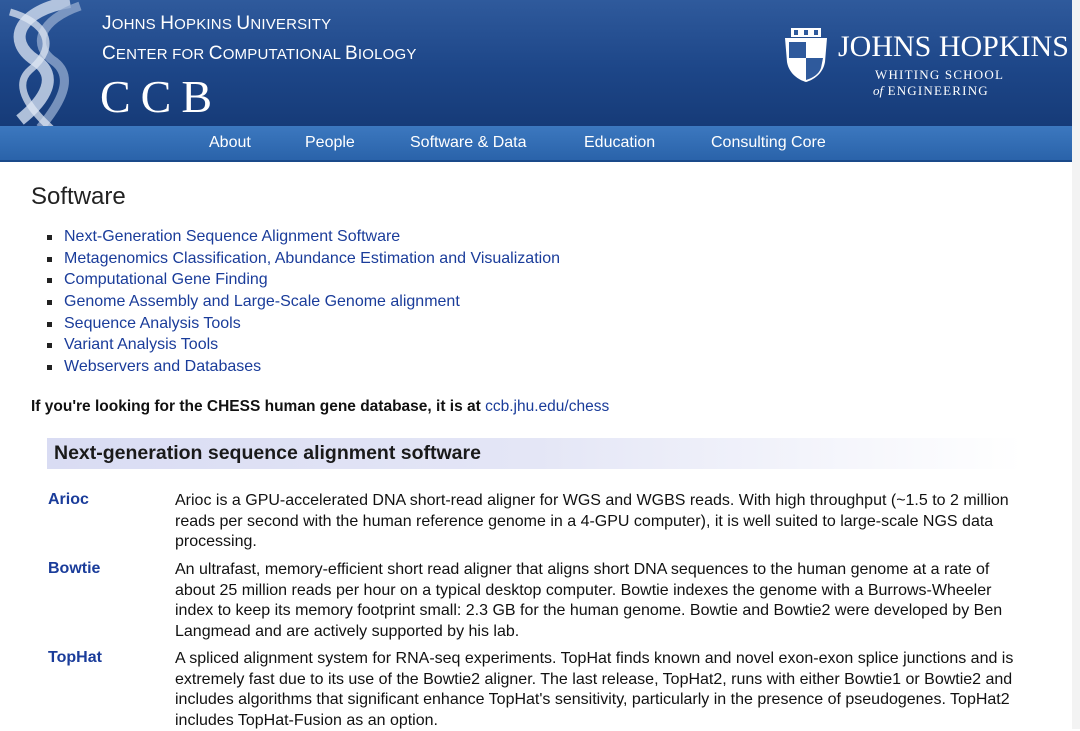  Describe the element at coordinates (78, 196) in the screenshot. I see `page-title: Software` at that location.